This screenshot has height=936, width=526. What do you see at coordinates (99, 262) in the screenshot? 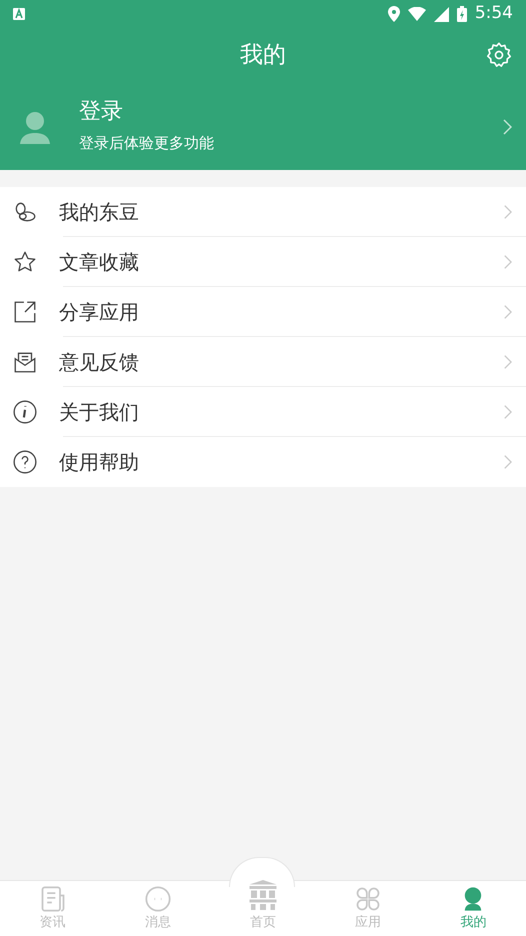
I see `menu-label: 文章收藏` at bounding box center [99, 262].